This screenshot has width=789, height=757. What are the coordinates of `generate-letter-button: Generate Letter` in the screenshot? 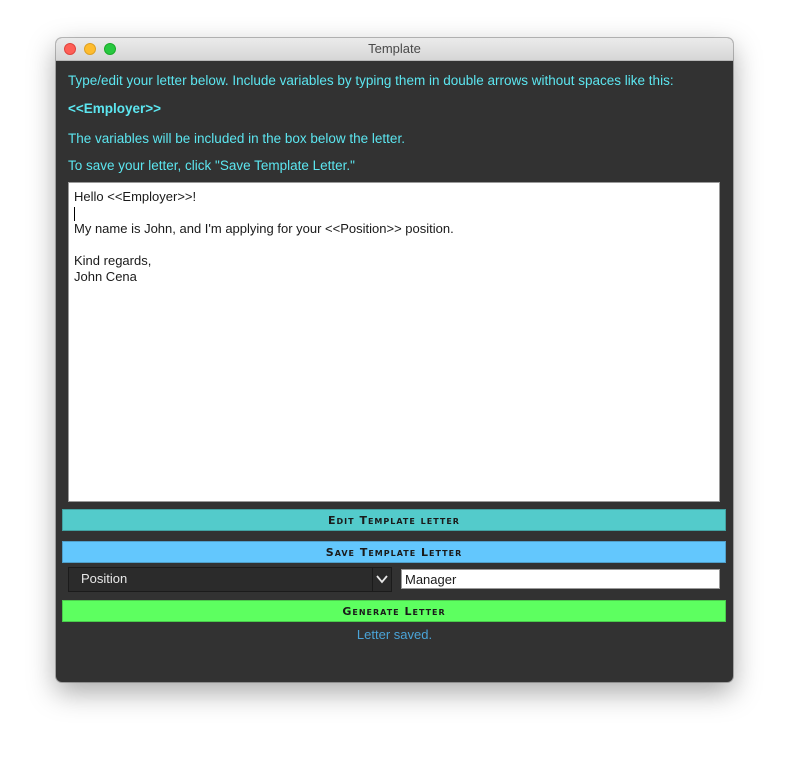 It's located at (394, 611).